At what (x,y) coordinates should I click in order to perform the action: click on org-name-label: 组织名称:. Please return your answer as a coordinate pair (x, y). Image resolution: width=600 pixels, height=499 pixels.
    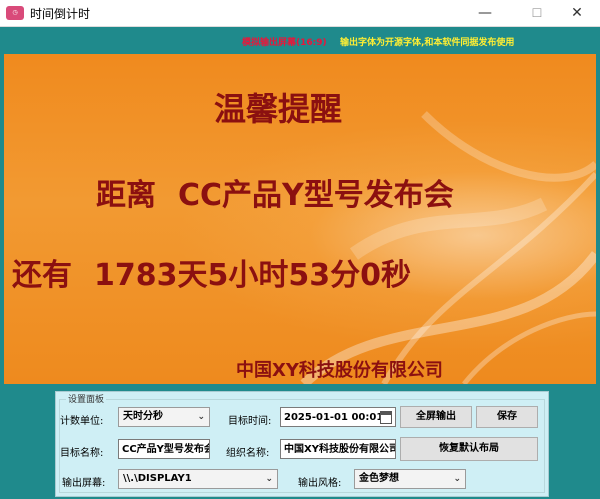
    Looking at the image, I should click on (248, 453).